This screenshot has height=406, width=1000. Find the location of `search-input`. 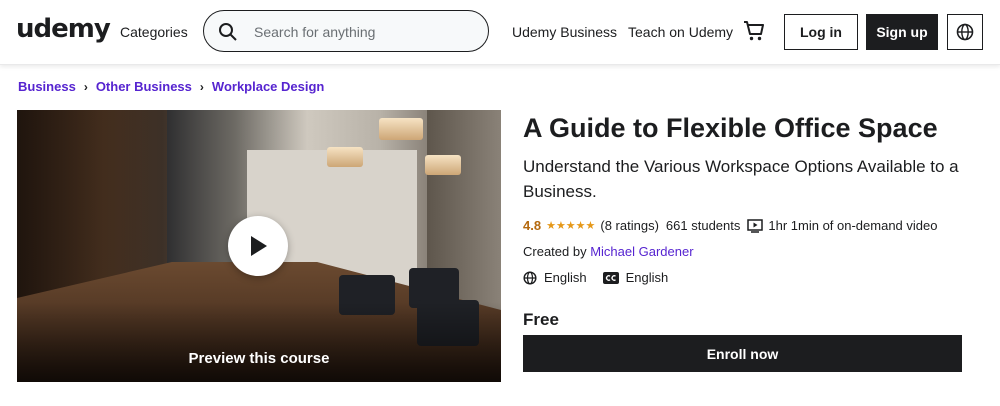

search-input is located at coordinates (364, 32).